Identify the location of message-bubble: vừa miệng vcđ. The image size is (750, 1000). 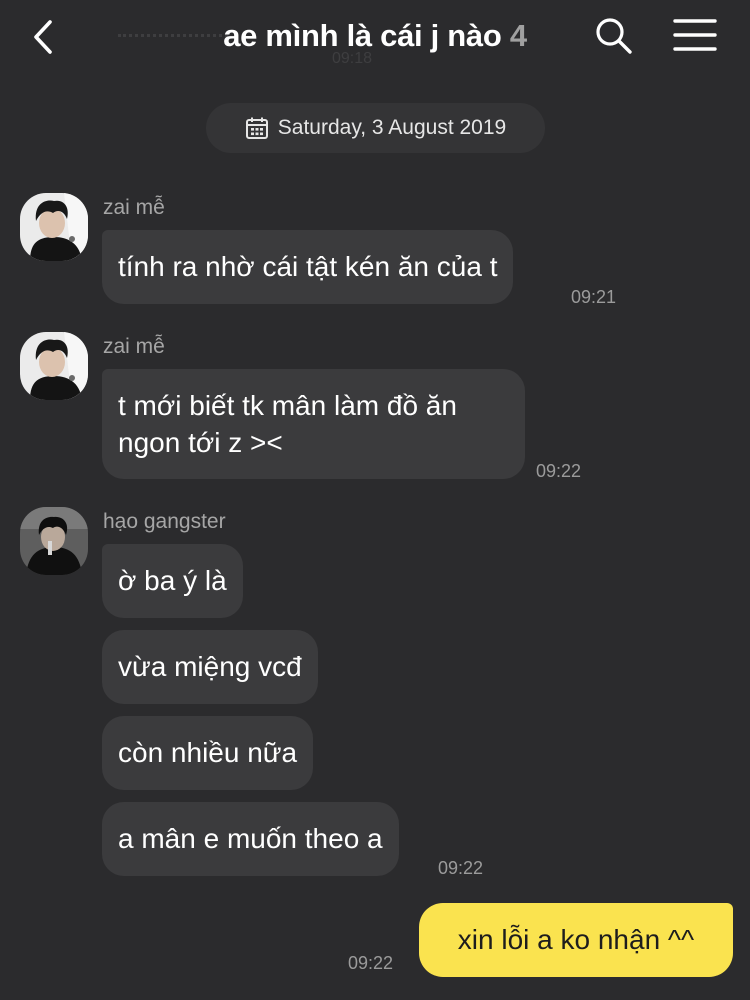
(210, 667).